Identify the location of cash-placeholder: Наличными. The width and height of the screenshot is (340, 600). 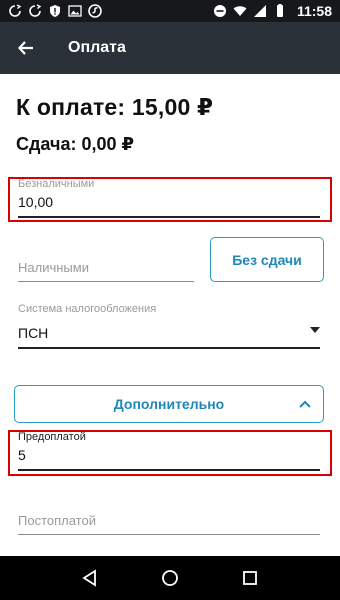
(53, 267).